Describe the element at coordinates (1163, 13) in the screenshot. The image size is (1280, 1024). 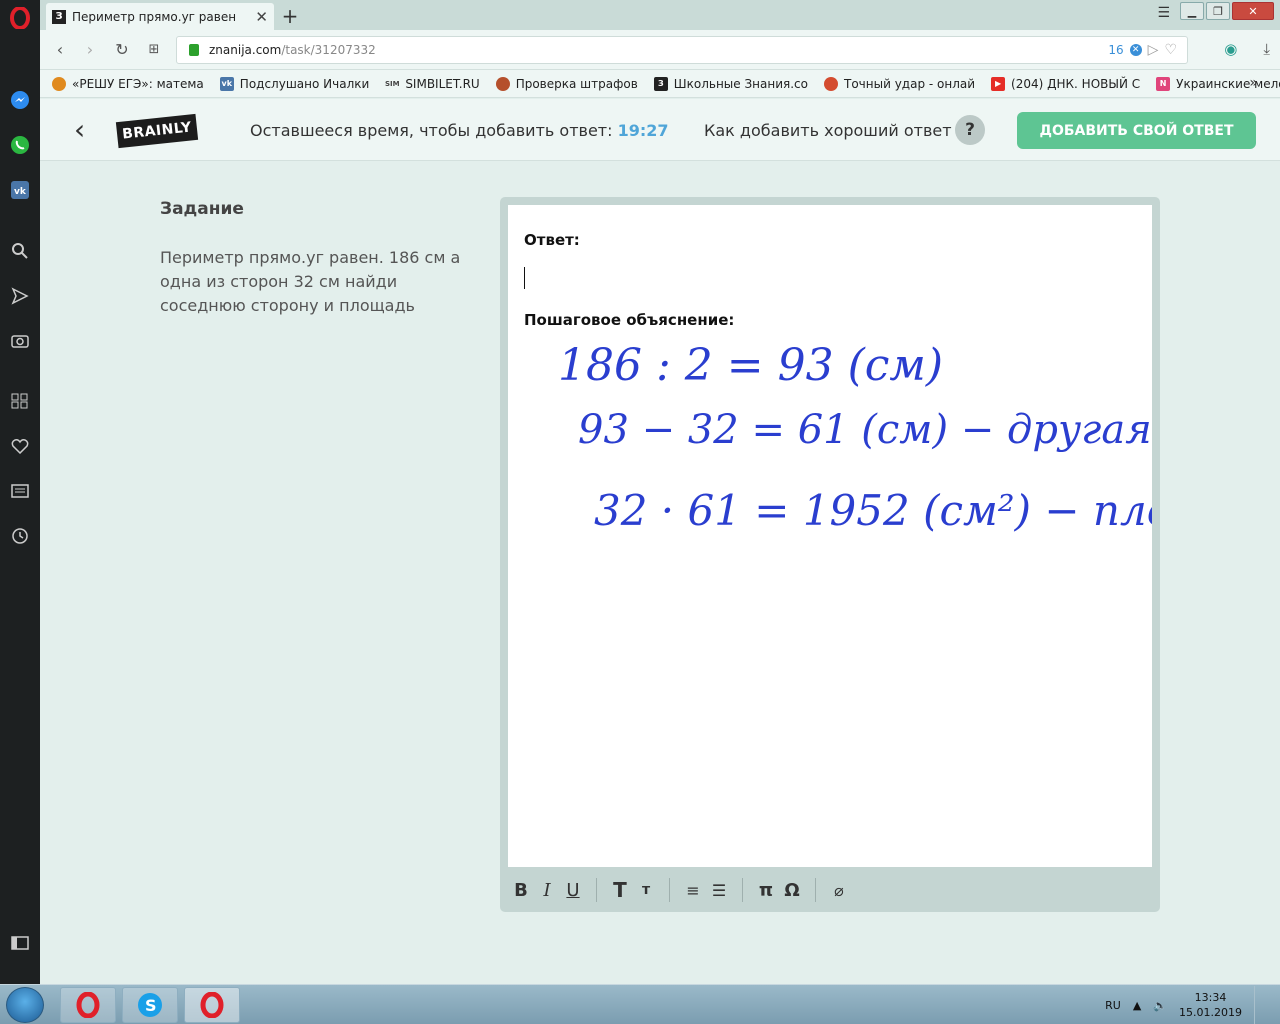
I see `tab-menu-icon: ☰` at that location.